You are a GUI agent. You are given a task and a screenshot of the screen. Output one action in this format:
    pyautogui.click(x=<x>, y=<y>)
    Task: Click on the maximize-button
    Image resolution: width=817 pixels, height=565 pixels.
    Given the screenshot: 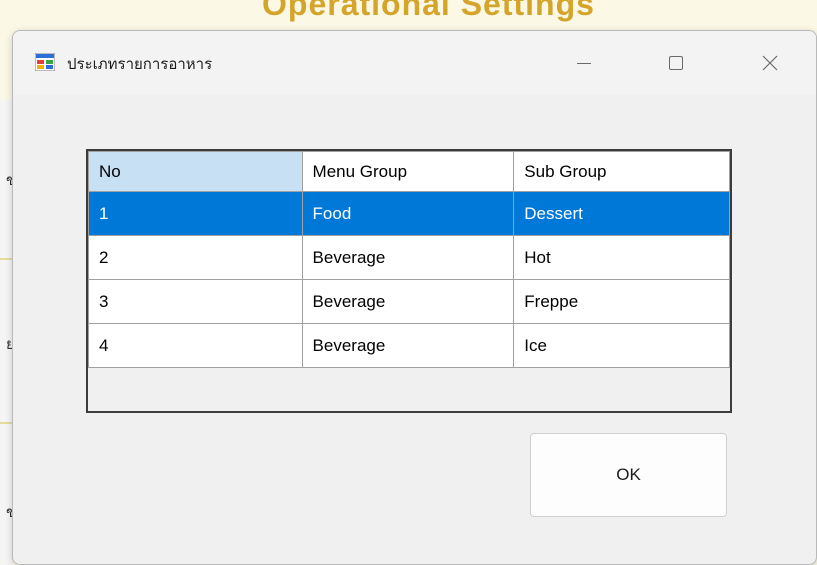 What is the action you would take?
    pyautogui.click(x=676, y=63)
    